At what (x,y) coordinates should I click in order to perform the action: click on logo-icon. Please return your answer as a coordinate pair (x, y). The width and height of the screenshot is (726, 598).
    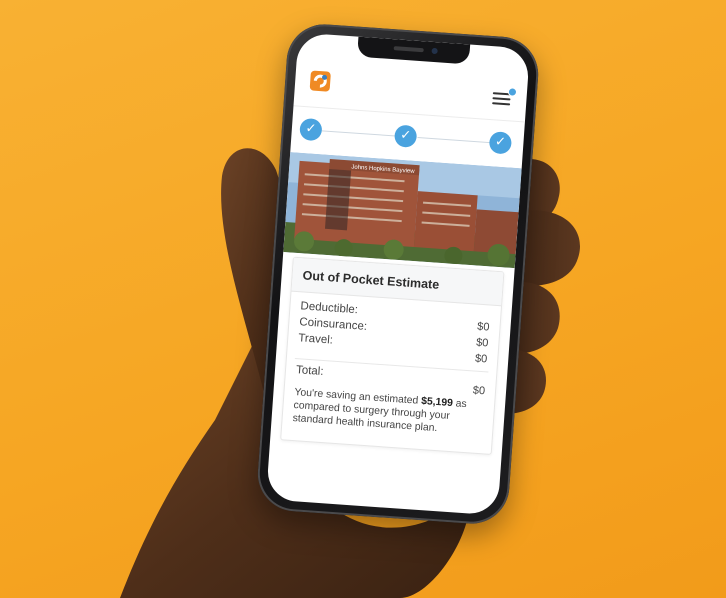
    Looking at the image, I should click on (320, 80).